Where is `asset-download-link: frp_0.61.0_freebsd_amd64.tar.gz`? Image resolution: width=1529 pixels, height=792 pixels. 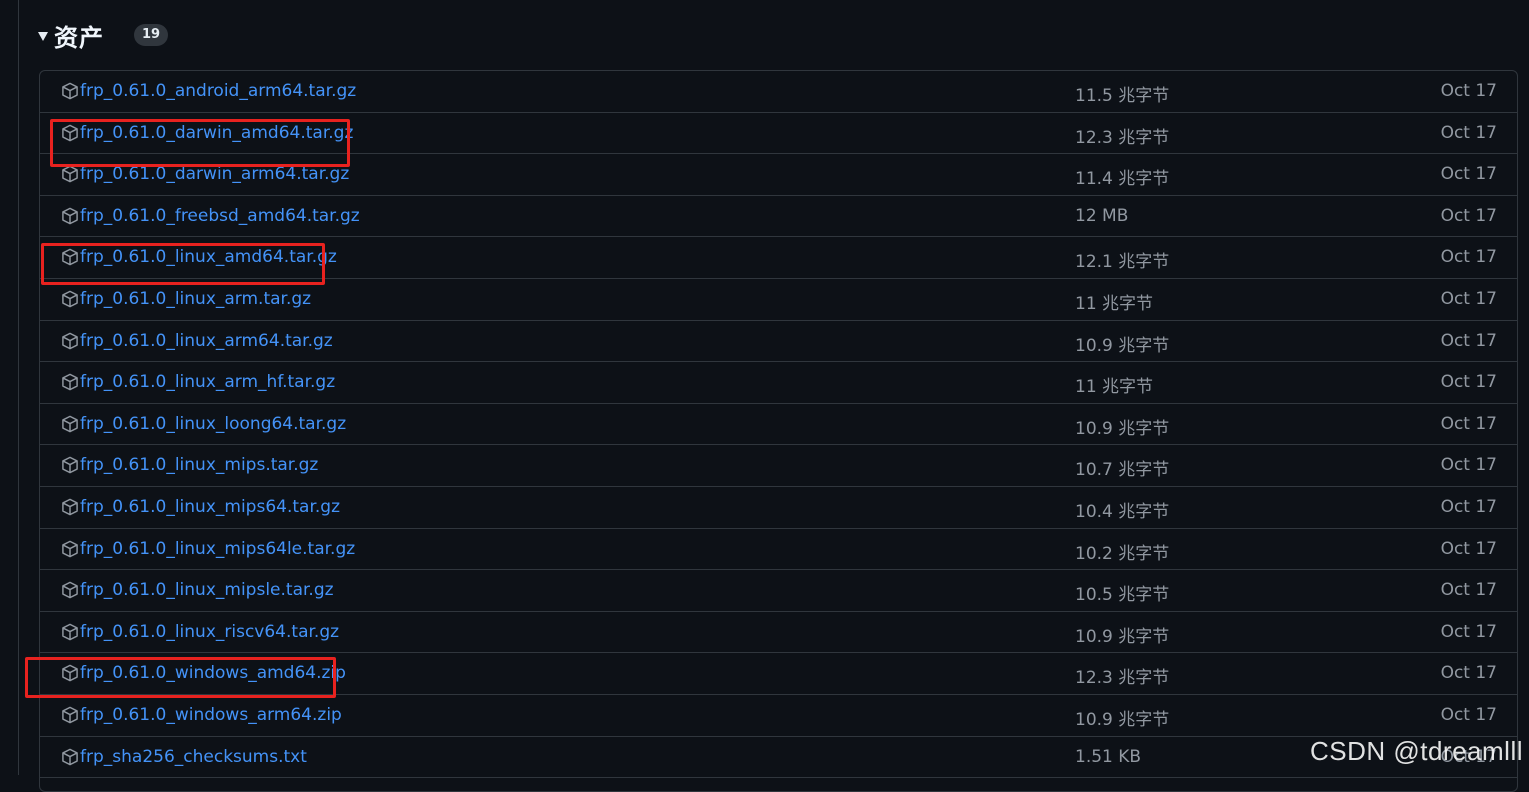
asset-download-link: frp_0.61.0_freebsd_amd64.tar.gz is located at coordinates (220, 216).